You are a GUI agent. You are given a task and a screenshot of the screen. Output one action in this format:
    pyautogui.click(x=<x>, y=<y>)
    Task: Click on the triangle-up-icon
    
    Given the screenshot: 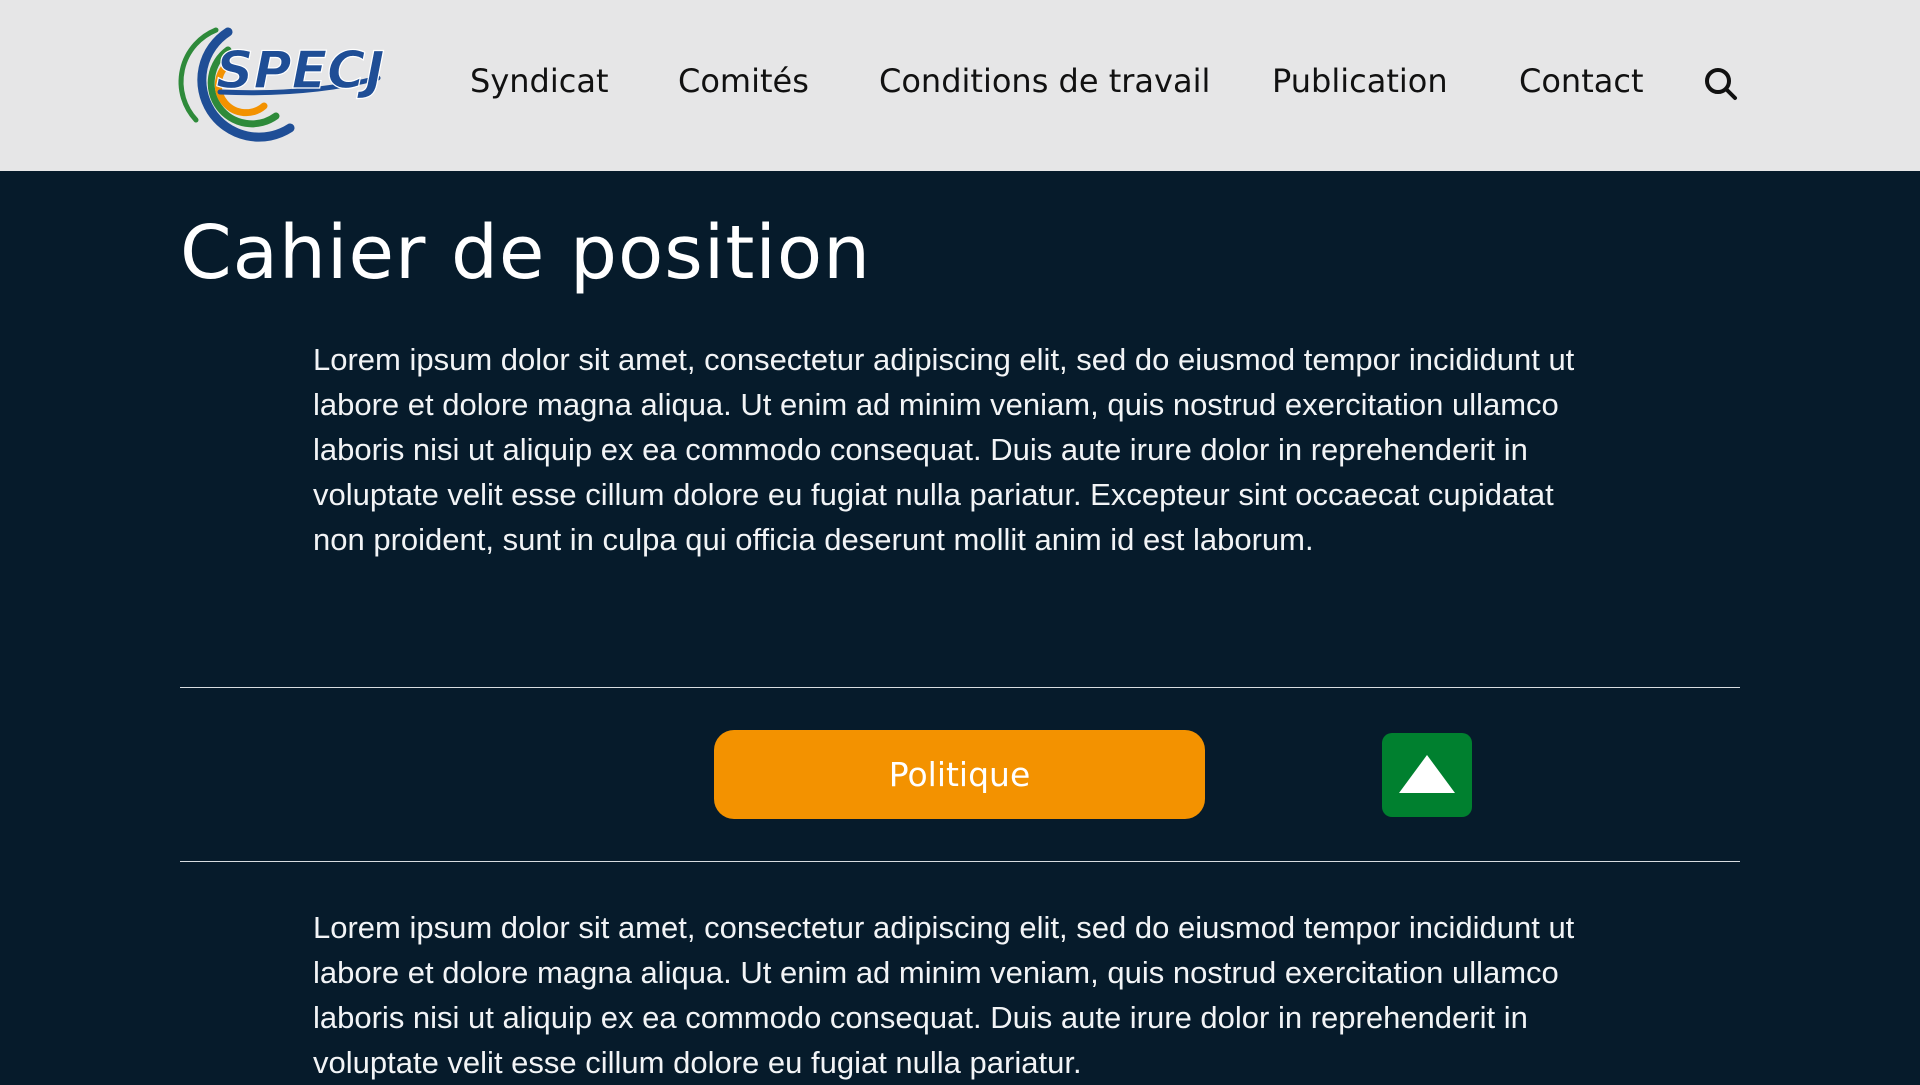 What is the action you would take?
    pyautogui.click(x=1427, y=774)
    